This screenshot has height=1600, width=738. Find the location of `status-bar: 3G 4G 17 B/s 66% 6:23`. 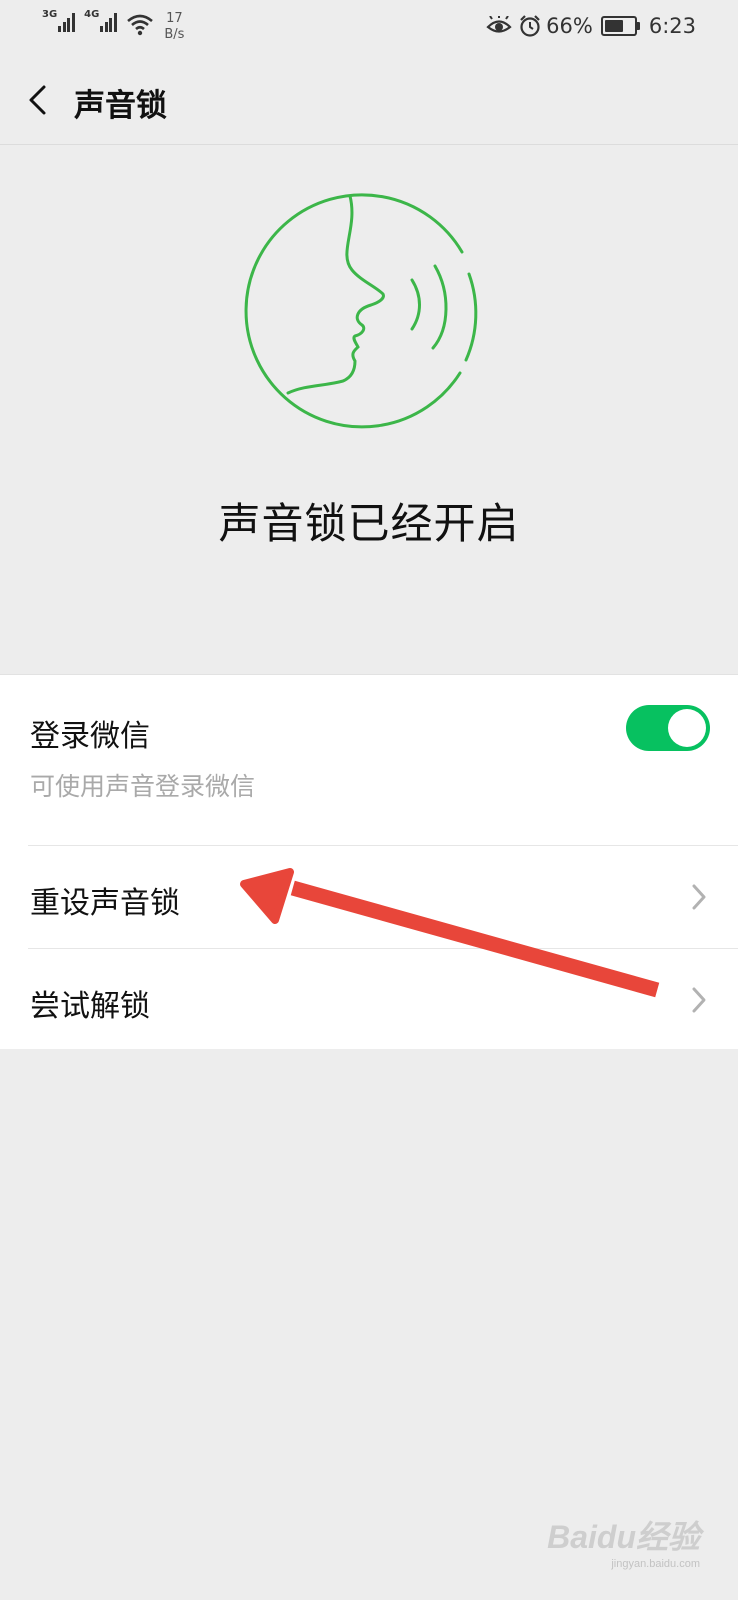

status-bar: 3G 4G 17 B/s 66% 6:23 is located at coordinates (369, 28).